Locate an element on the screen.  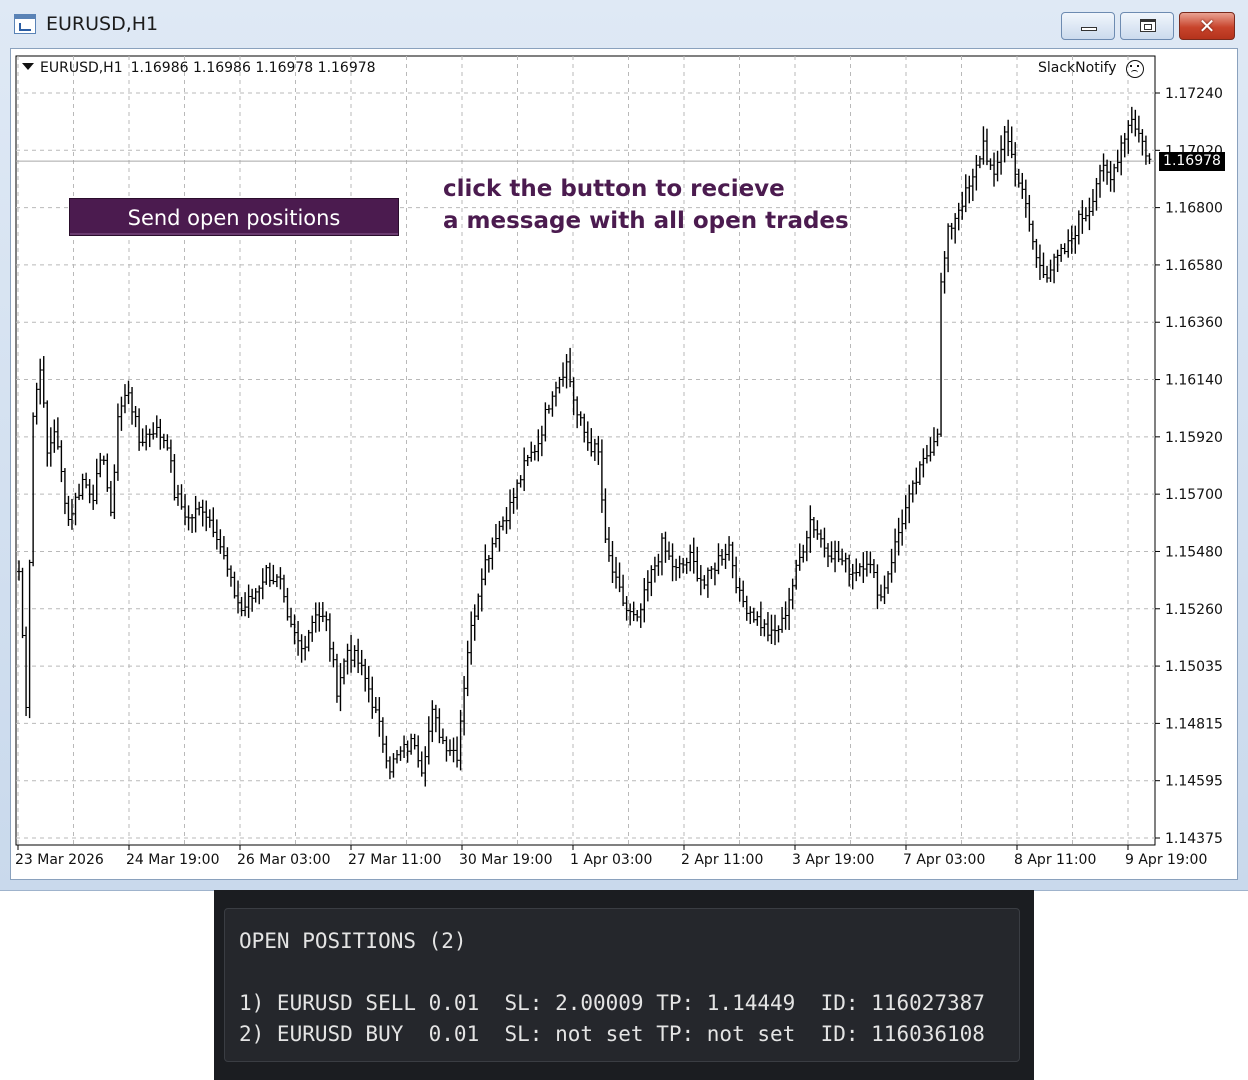
message-title: OPEN POSITIONS (2) is located at coordinates (353, 941).